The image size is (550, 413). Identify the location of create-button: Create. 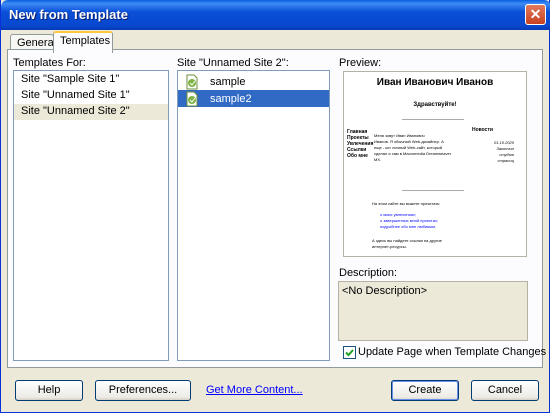
(425, 390).